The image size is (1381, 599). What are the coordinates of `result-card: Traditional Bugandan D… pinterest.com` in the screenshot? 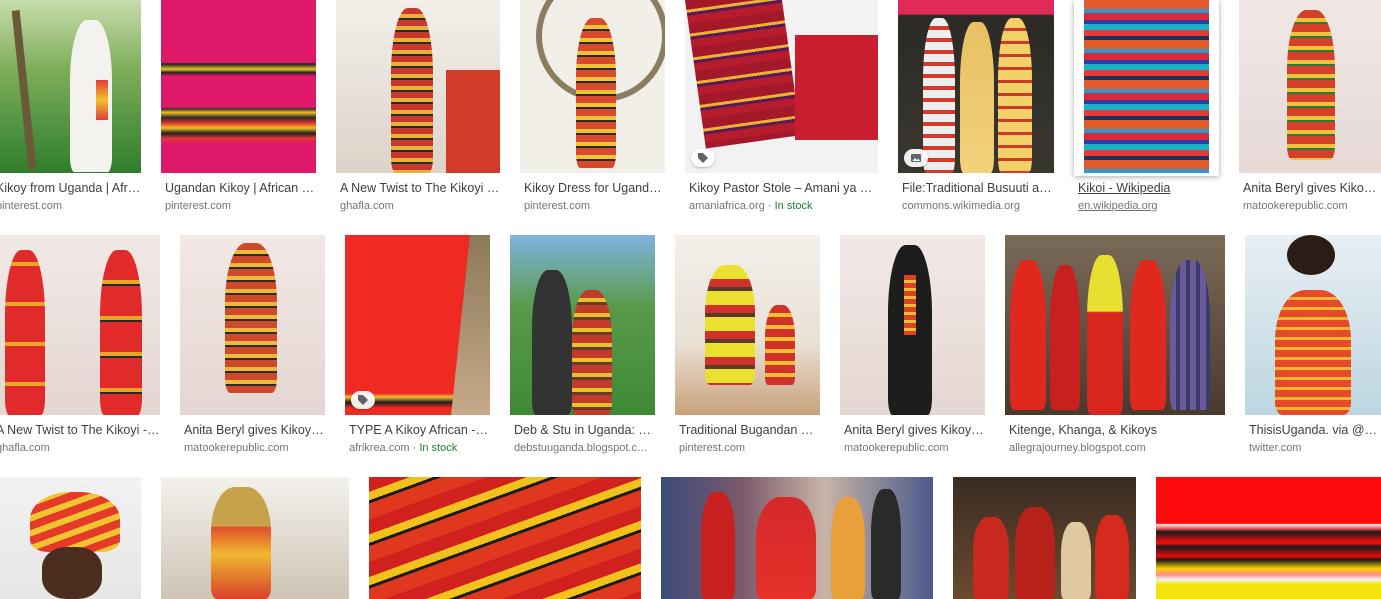 It's located at (747, 346).